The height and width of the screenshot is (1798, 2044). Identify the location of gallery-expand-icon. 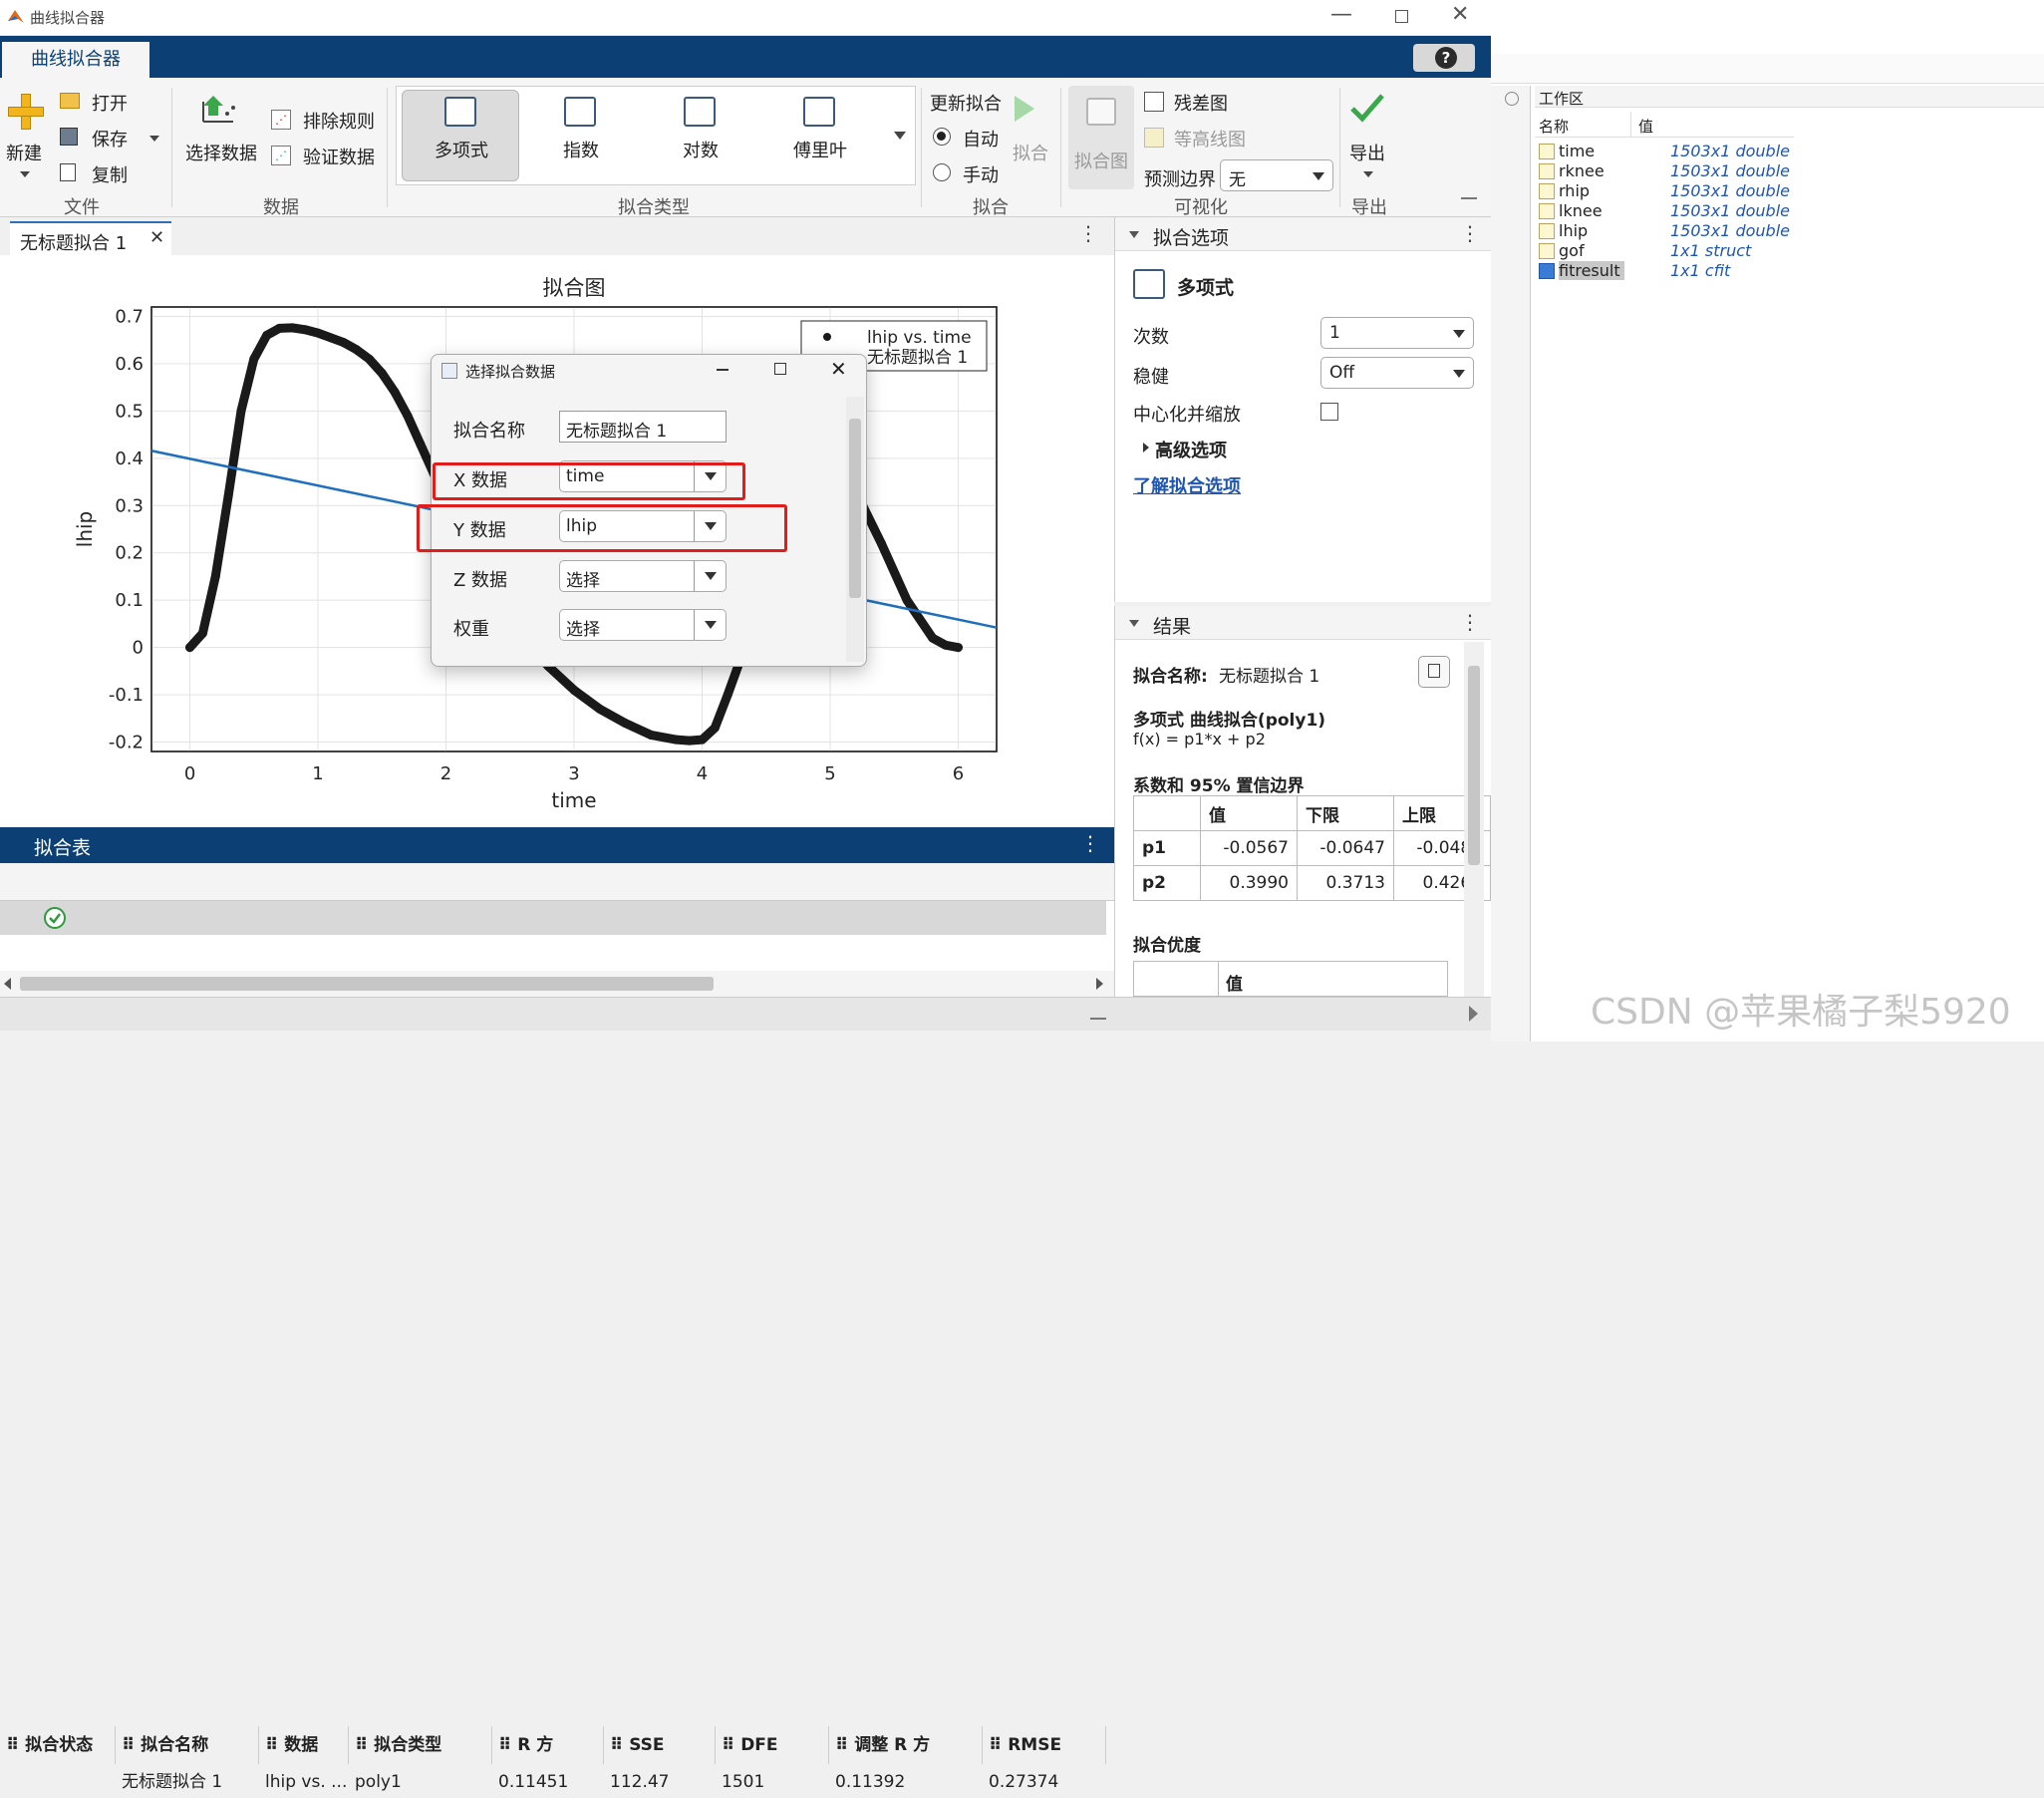
(900, 136).